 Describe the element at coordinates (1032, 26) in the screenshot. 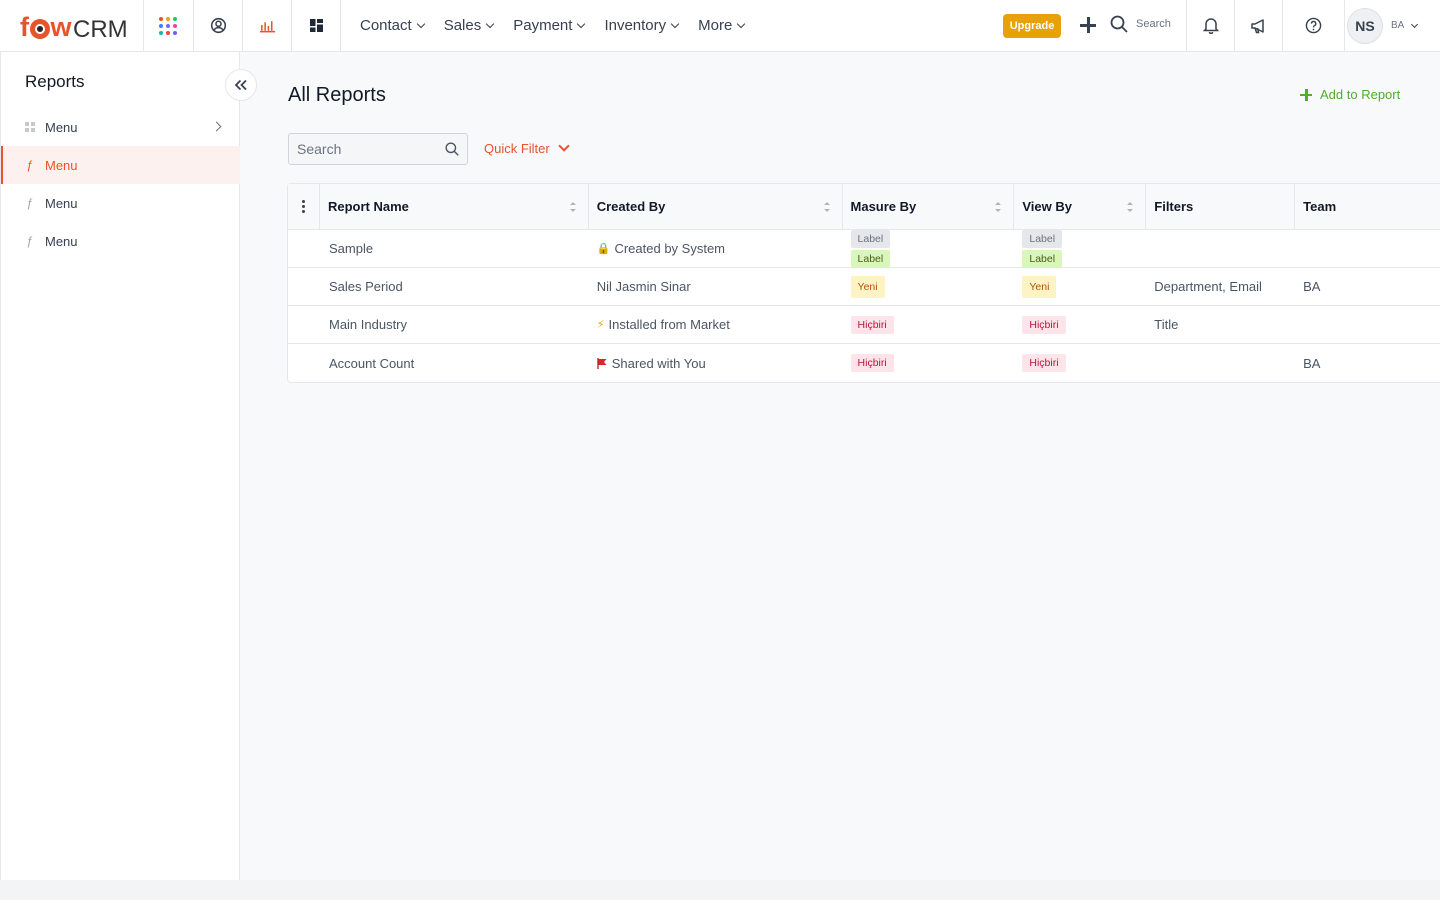

I see `upgrade-button: Upgrade` at that location.